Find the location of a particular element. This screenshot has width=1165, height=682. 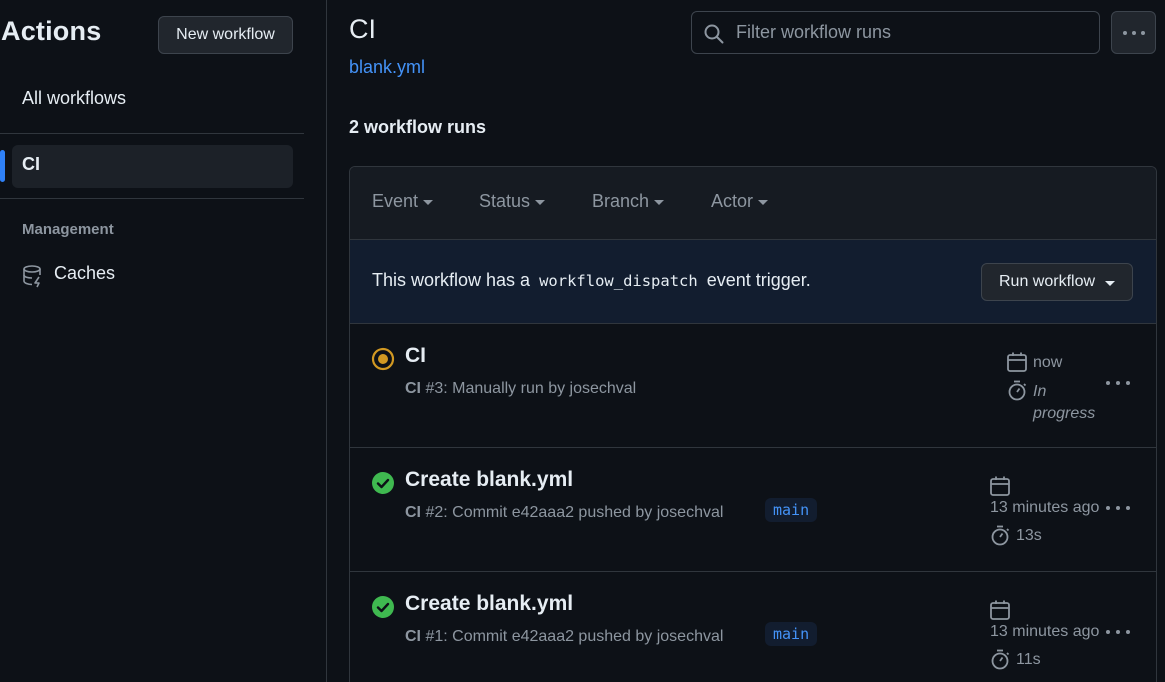

sidebar-item-ci is located at coordinates (152, 166).